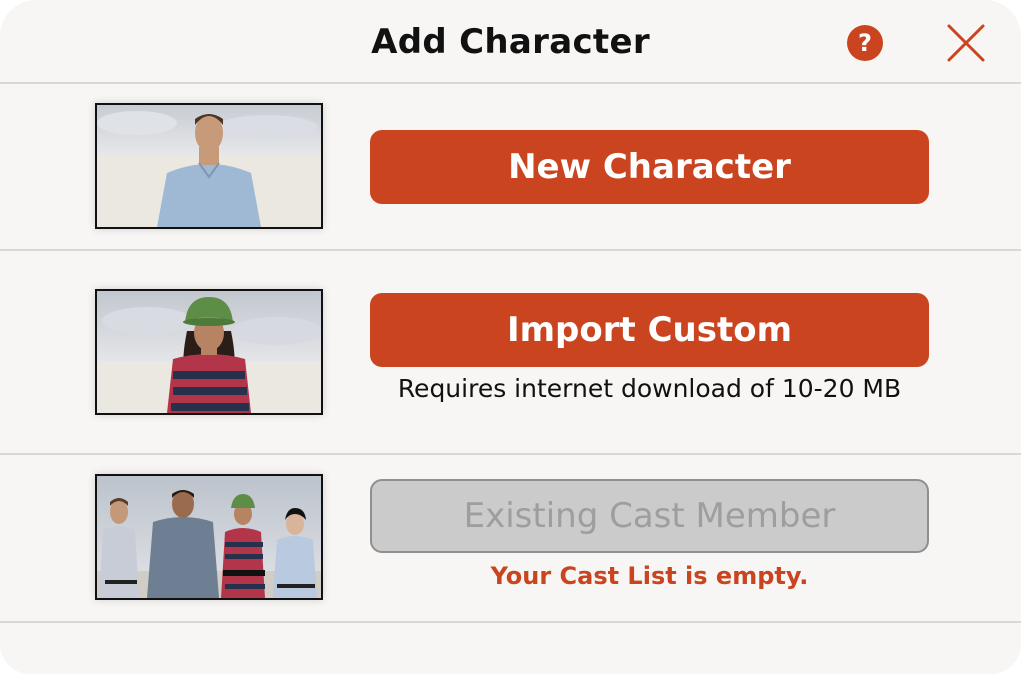 This screenshot has height=674, width=1021. I want to click on import-custom-button: Import Custom, so click(649, 330).